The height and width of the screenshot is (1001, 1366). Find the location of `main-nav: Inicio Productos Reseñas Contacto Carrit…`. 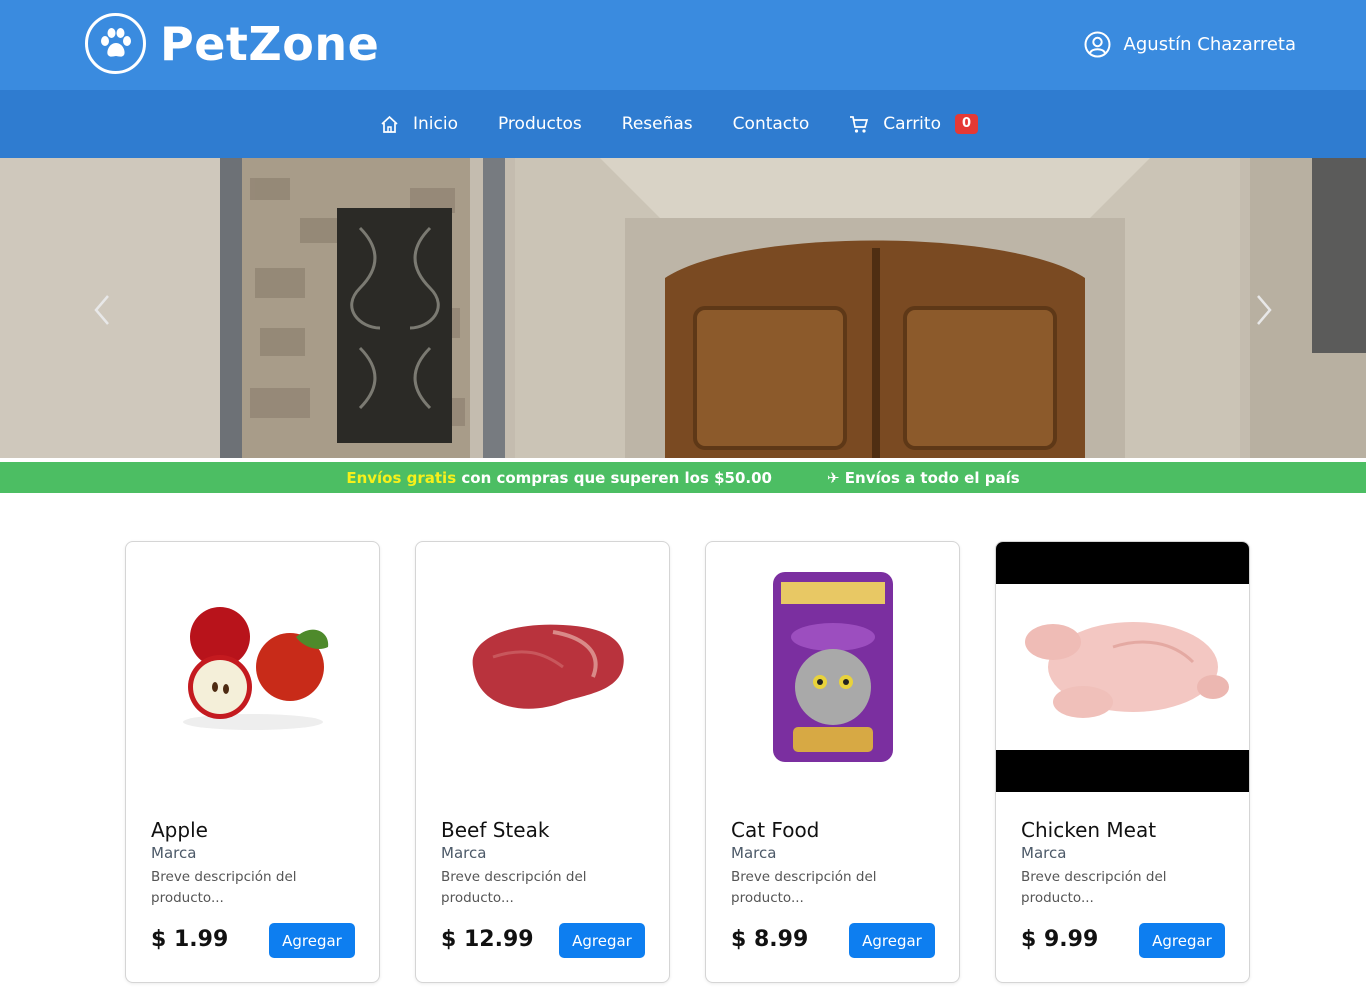

main-nav: Inicio Productos Reseñas Contacto Carrit… is located at coordinates (683, 124).